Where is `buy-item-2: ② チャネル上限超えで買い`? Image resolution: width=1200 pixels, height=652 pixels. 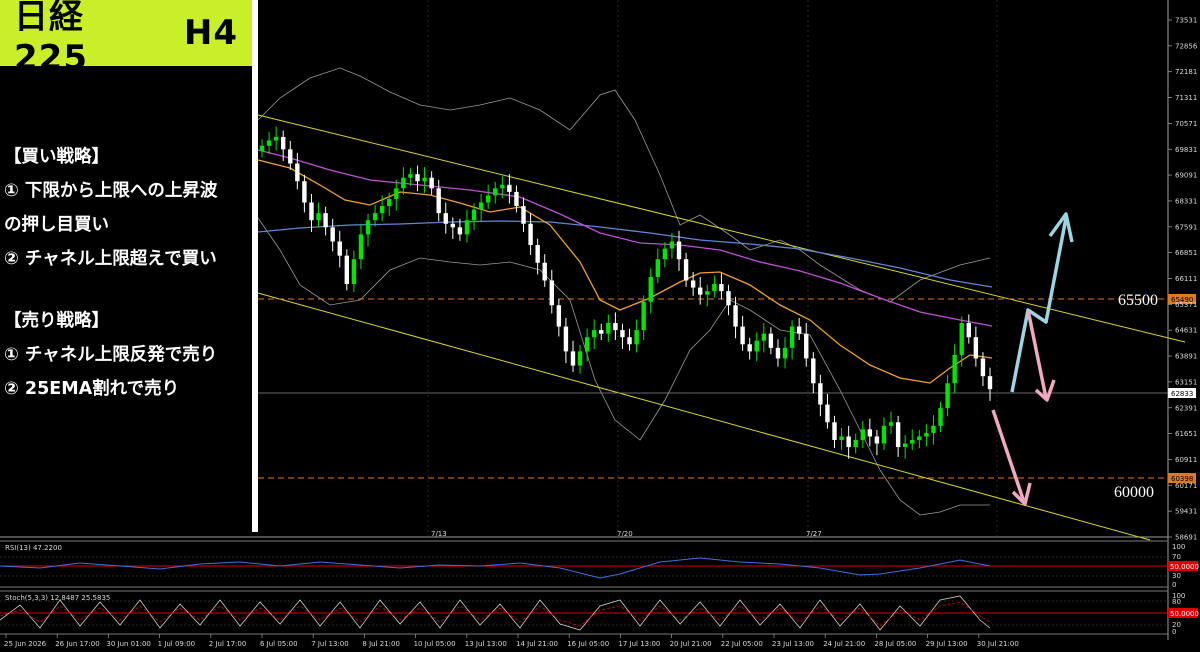
buy-item-2: ② チャネル上限超えで買い is located at coordinates (110, 259).